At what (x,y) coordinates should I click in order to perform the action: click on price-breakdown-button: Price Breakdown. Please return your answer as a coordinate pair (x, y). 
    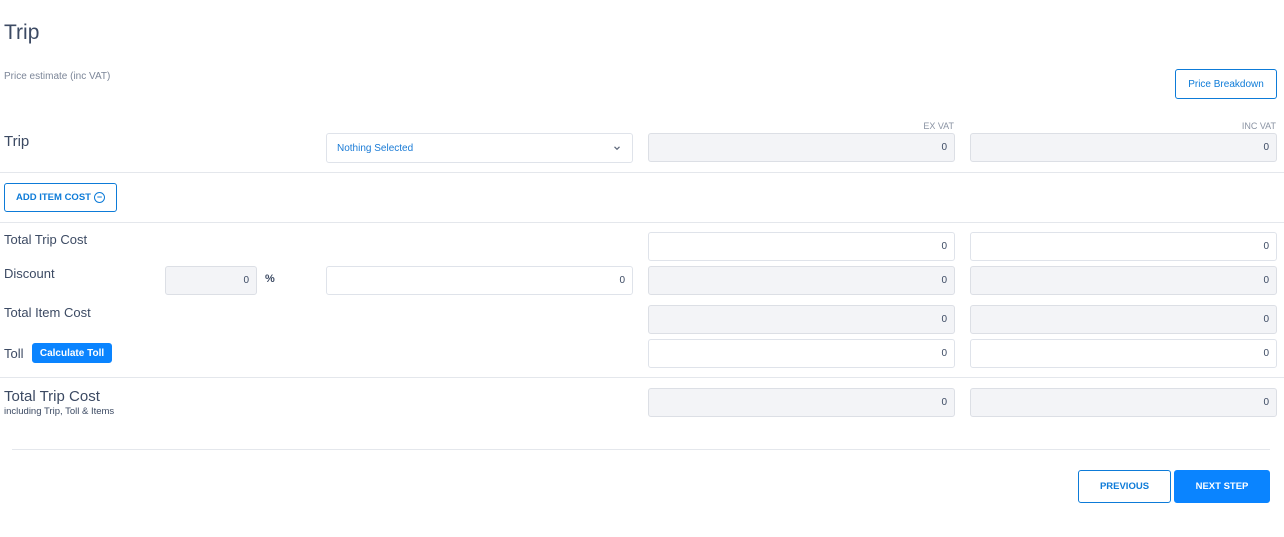
    Looking at the image, I should click on (1226, 84).